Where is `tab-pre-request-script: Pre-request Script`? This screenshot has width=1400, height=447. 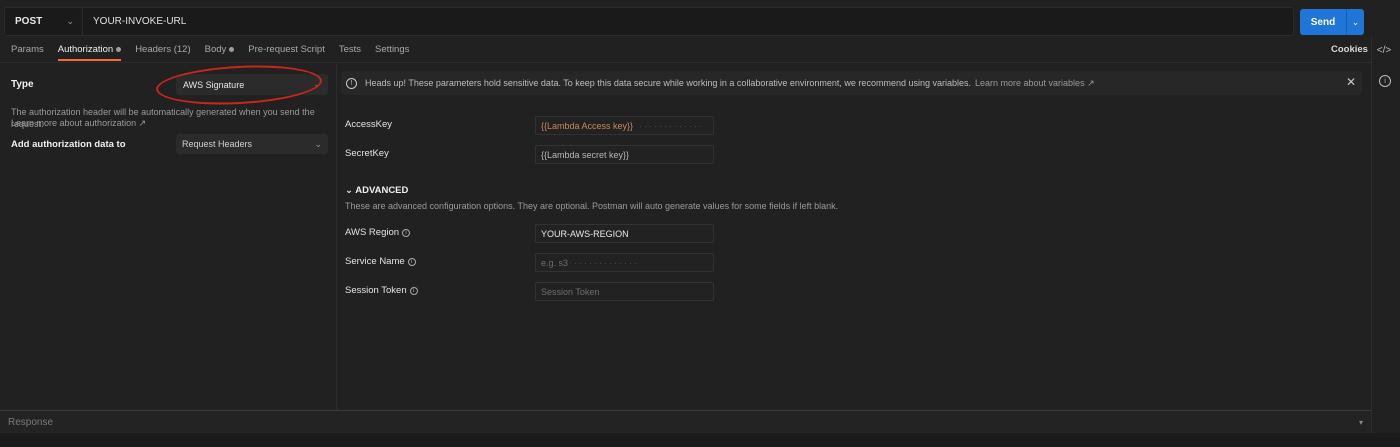
tab-pre-request-script: Pre-request Script is located at coordinates (286, 50).